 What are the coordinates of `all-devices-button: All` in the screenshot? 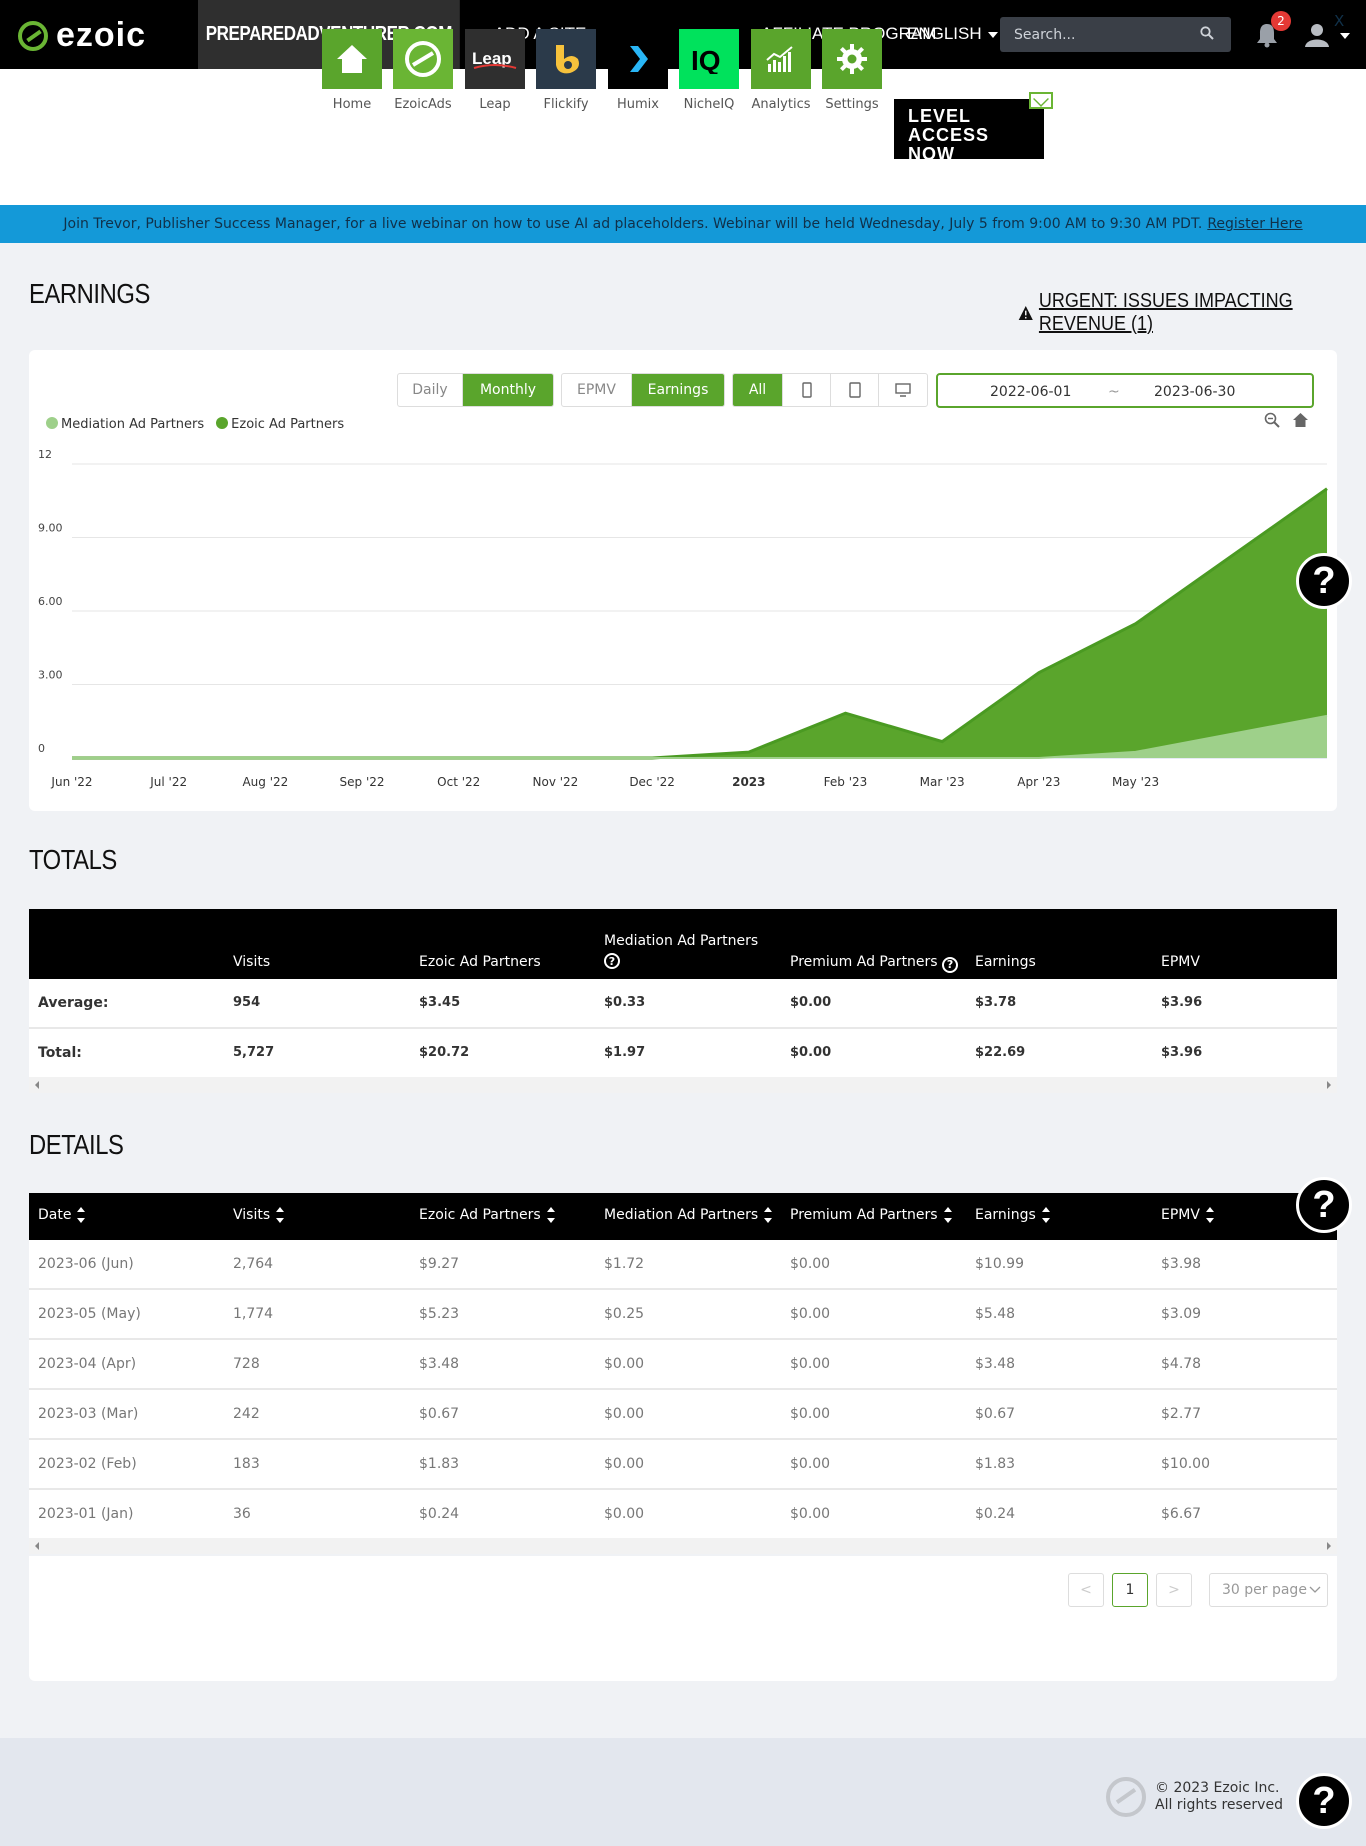 It's located at (758, 390).